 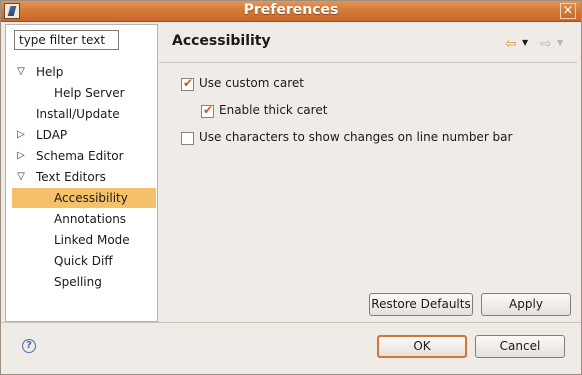 What do you see at coordinates (546, 44) in the screenshot?
I see `forward-arrow-icon: ⇨` at bounding box center [546, 44].